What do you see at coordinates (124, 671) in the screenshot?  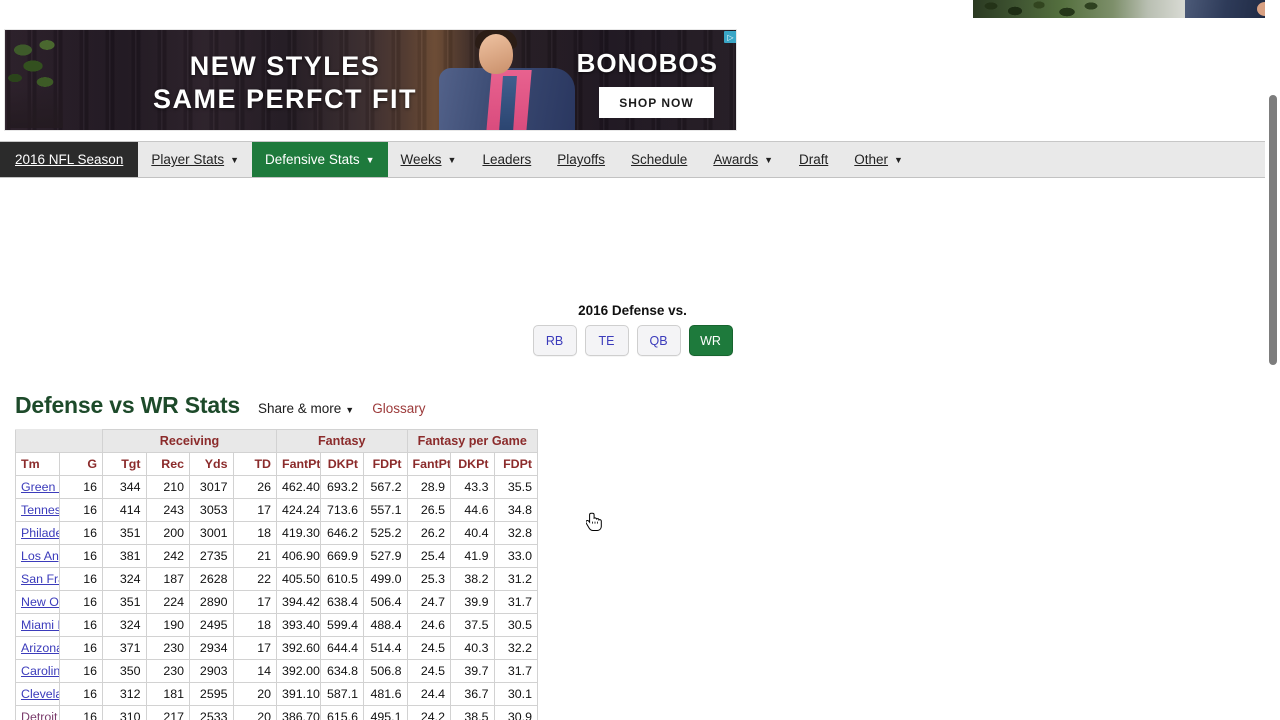 I see `stat-cell-tgt: 350` at bounding box center [124, 671].